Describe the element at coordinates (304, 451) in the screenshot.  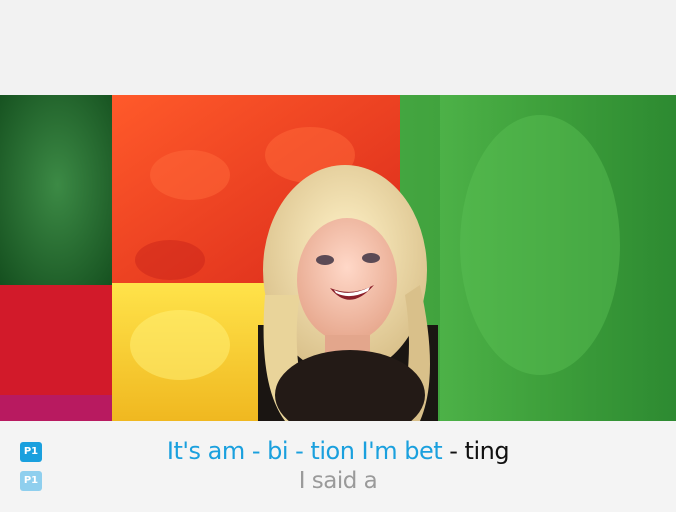
I see `lyric-sung-text: It's am - bi - tion I'm bet` at that location.